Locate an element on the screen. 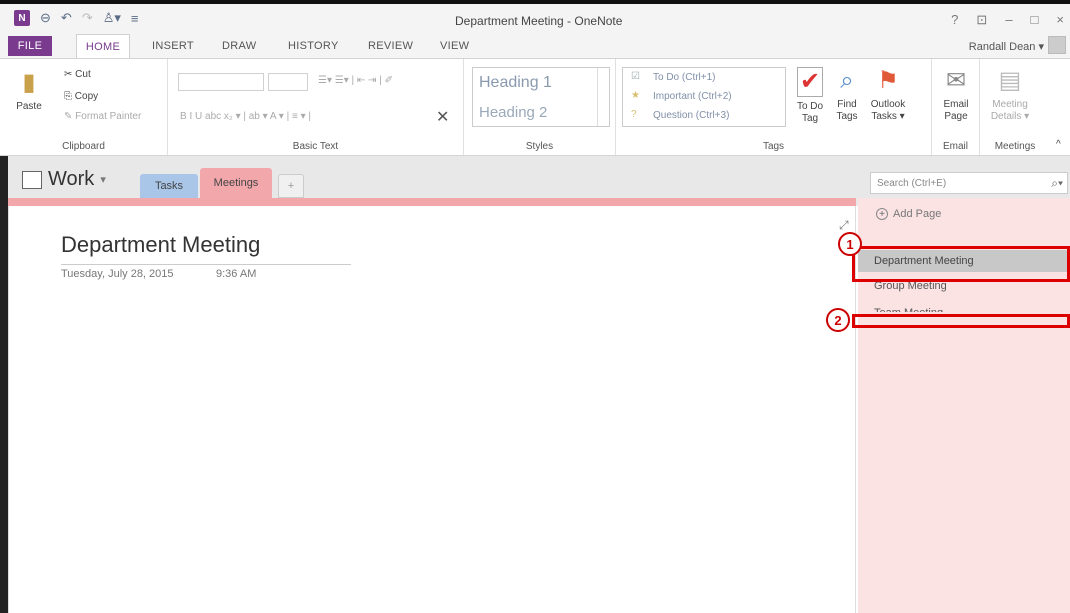  clipboard-group-label: Clipboard is located at coordinates (83, 146).